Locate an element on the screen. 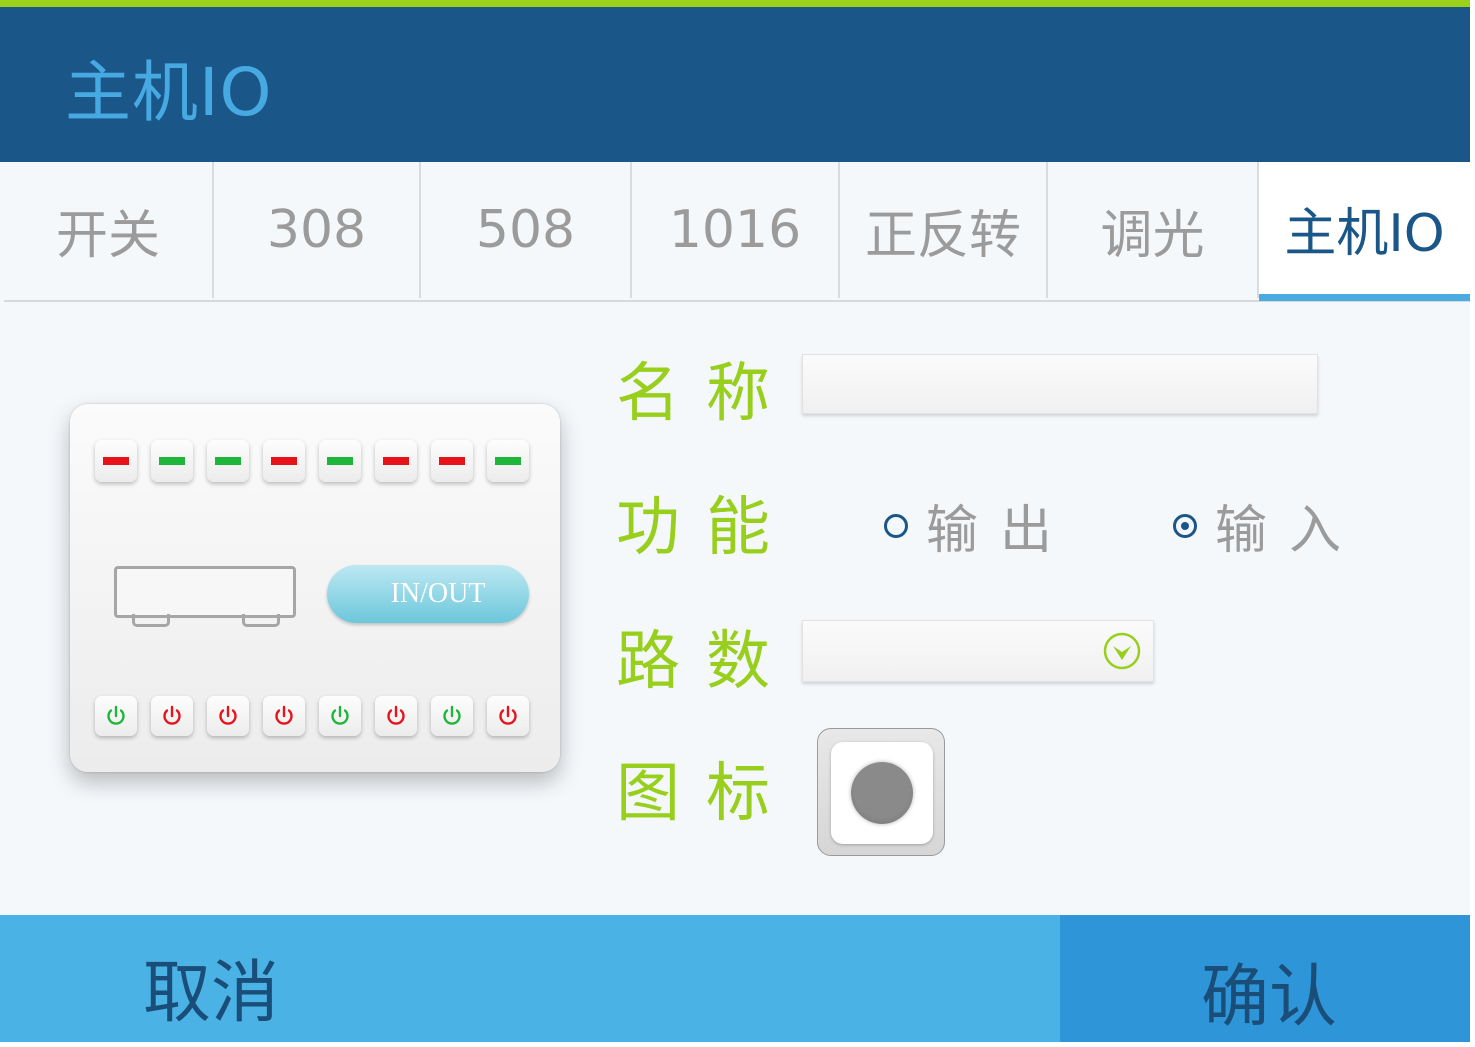 The image size is (1475, 1047). name-input is located at coordinates (1060, 384).